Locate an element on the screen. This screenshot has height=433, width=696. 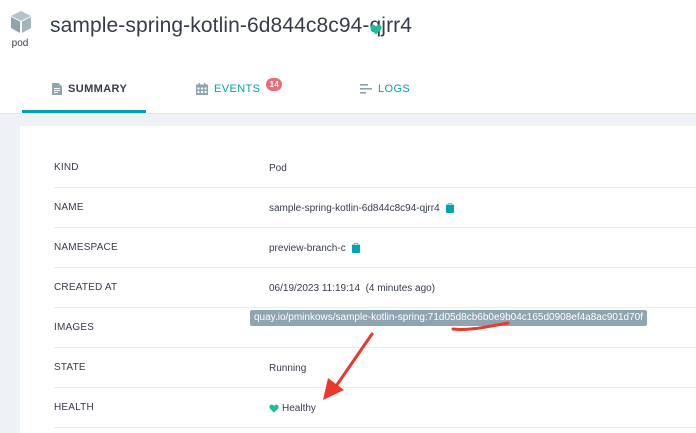
tab-logs-label: LOGS is located at coordinates (394, 89).